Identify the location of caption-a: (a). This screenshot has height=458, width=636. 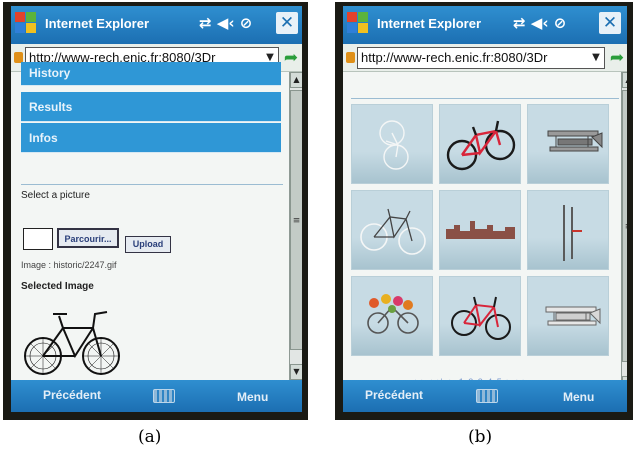
(150, 437).